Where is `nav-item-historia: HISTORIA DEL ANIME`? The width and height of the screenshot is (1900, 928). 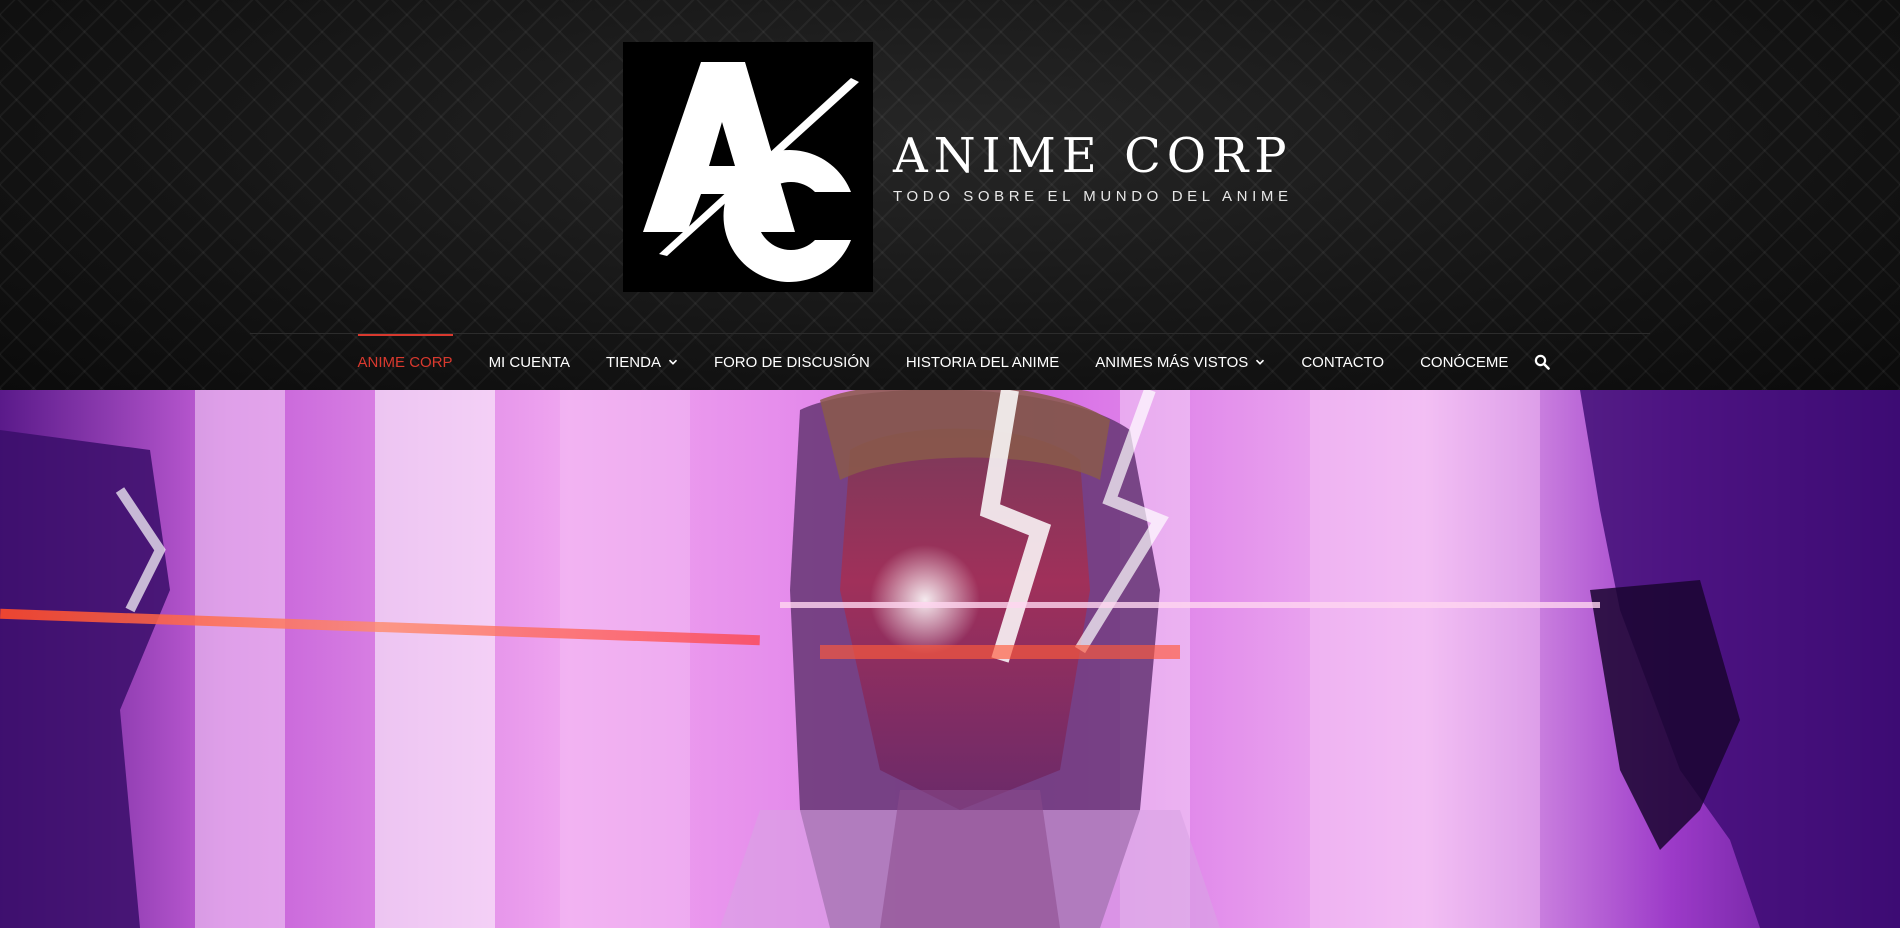 nav-item-historia: HISTORIA DEL ANIME is located at coordinates (982, 362).